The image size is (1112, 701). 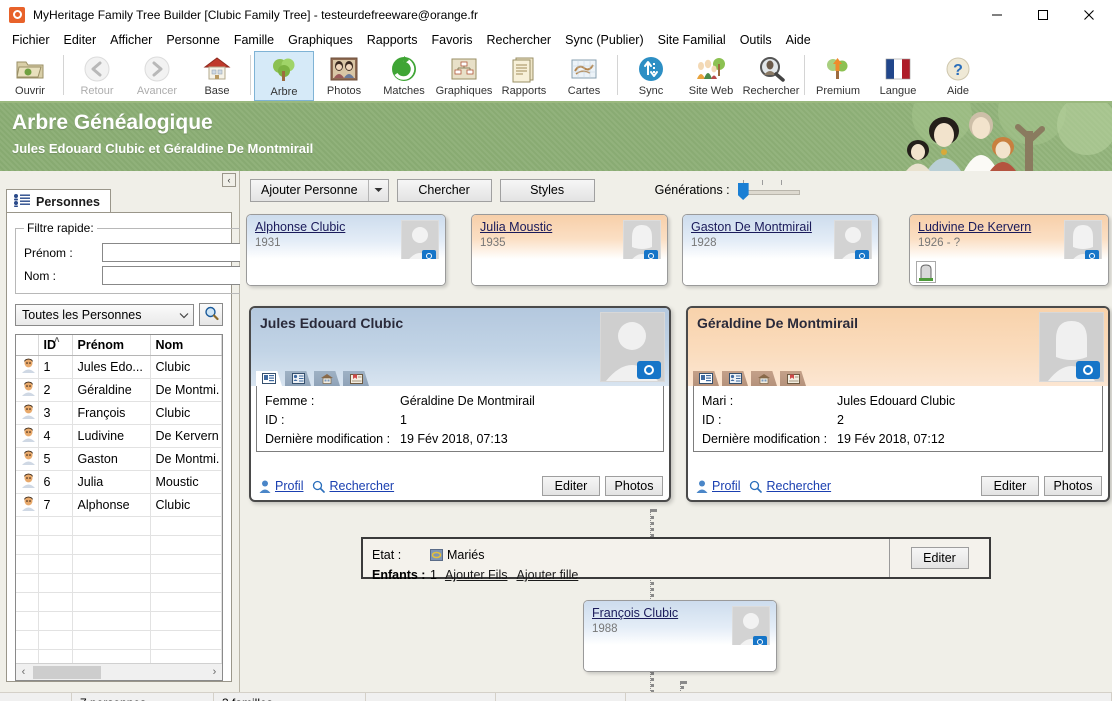 I want to click on table-row: 4 Ludivine De Kervern, so click(x=119, y=436).